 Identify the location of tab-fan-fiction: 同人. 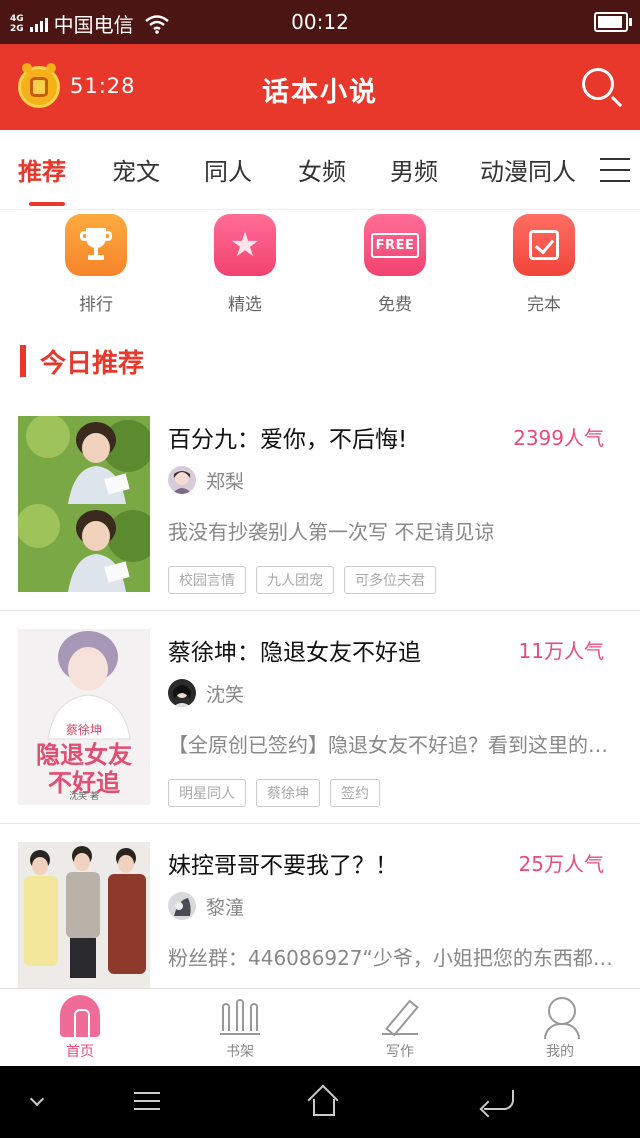
(228, 169).